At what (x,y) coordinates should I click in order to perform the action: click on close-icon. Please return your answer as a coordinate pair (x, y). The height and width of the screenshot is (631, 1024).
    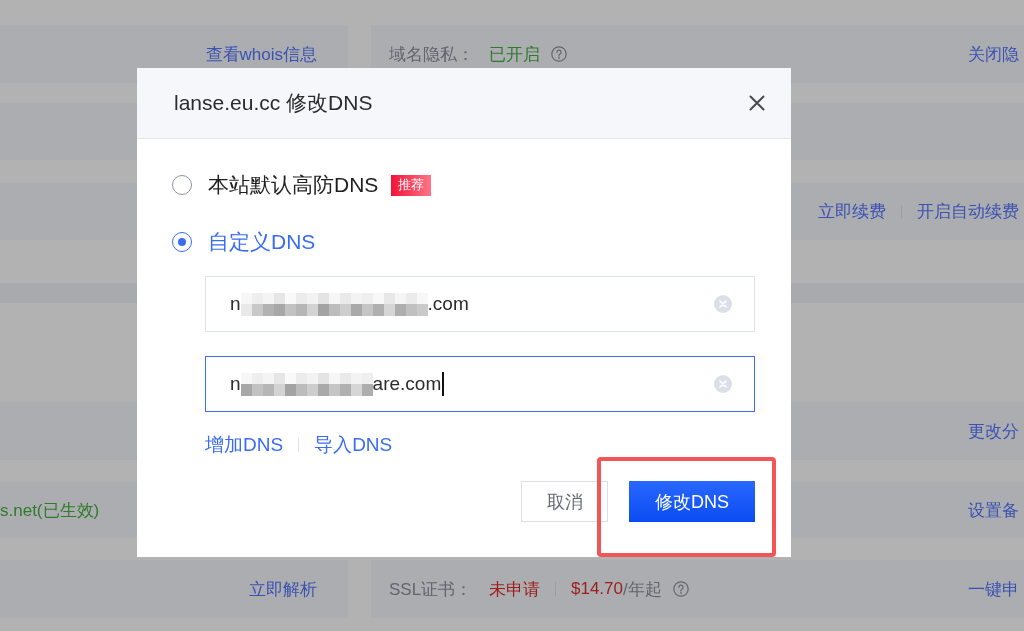
    Looking at the image, I should click on (757, 103).